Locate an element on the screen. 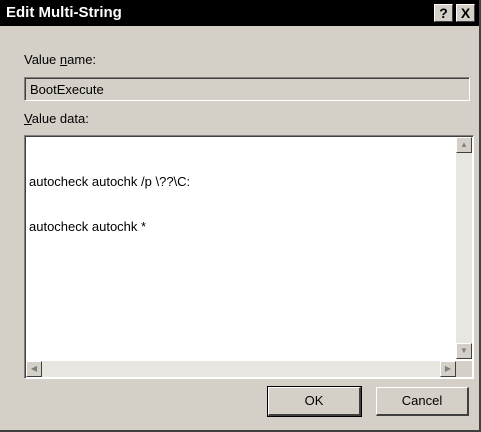 The image size is (481, 432). value-data-text: autocheck autochk /p \??\C is located at coordinates (109, 204).